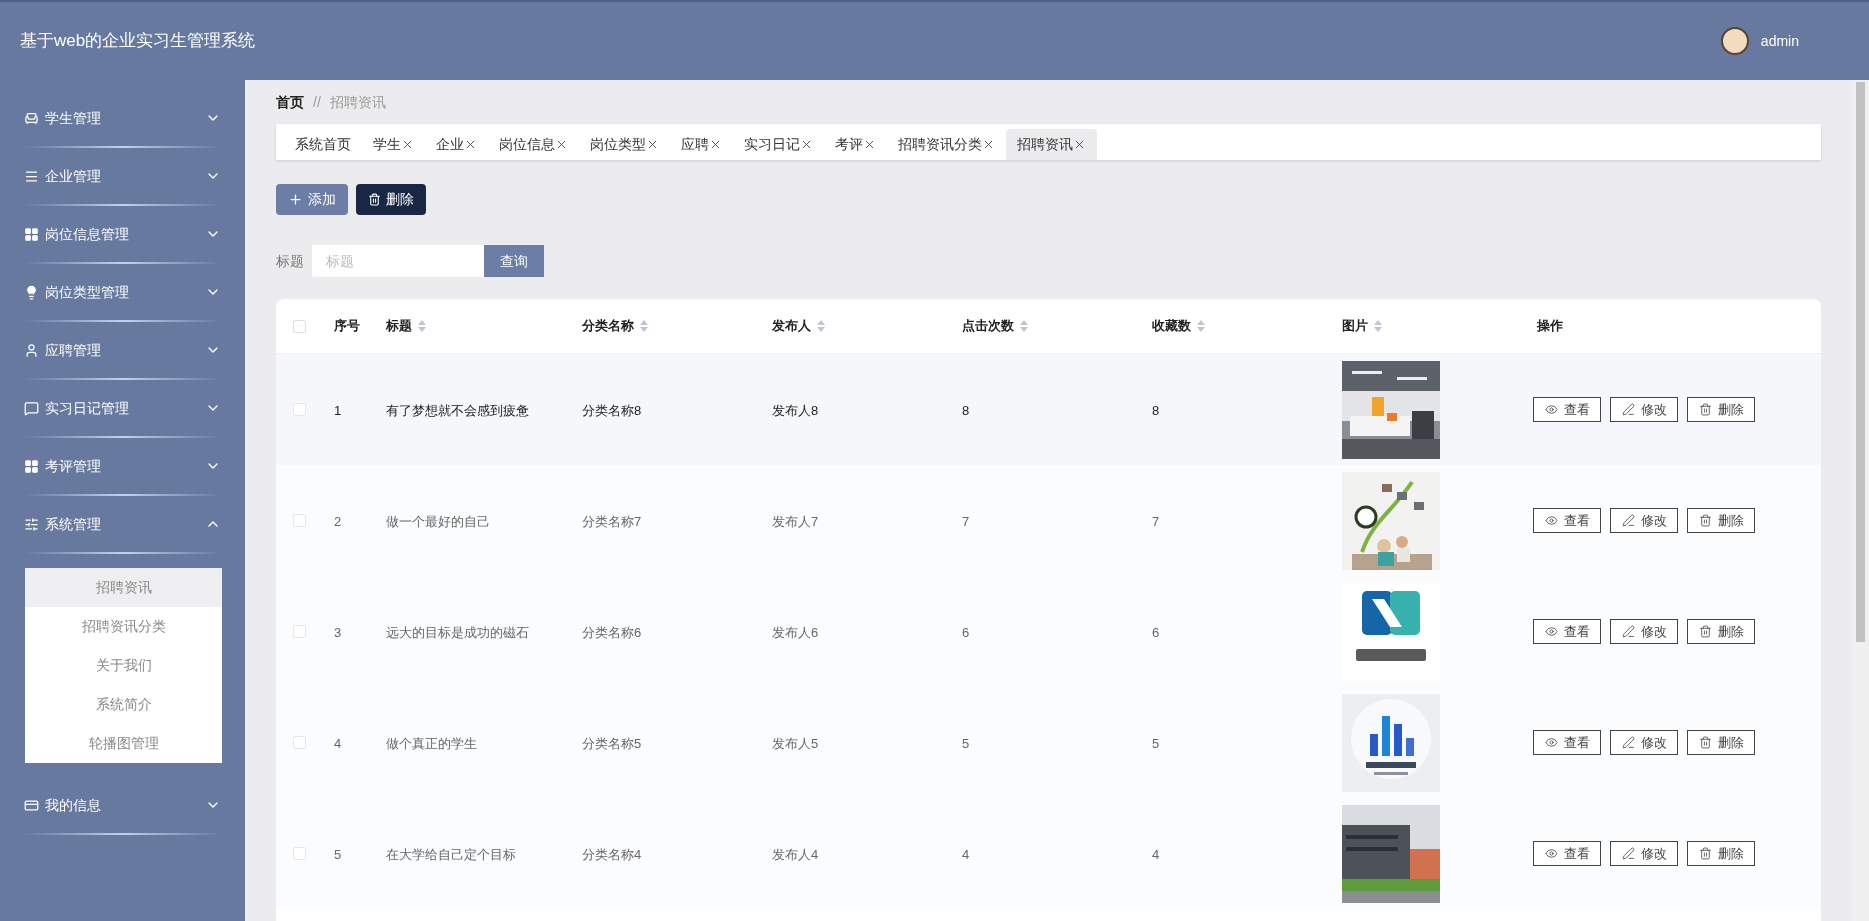  What do you see at coordinates (122, 524) in the screenshot?
I see `sidebar-item: 系统管理` at bounding box center [122, 524].